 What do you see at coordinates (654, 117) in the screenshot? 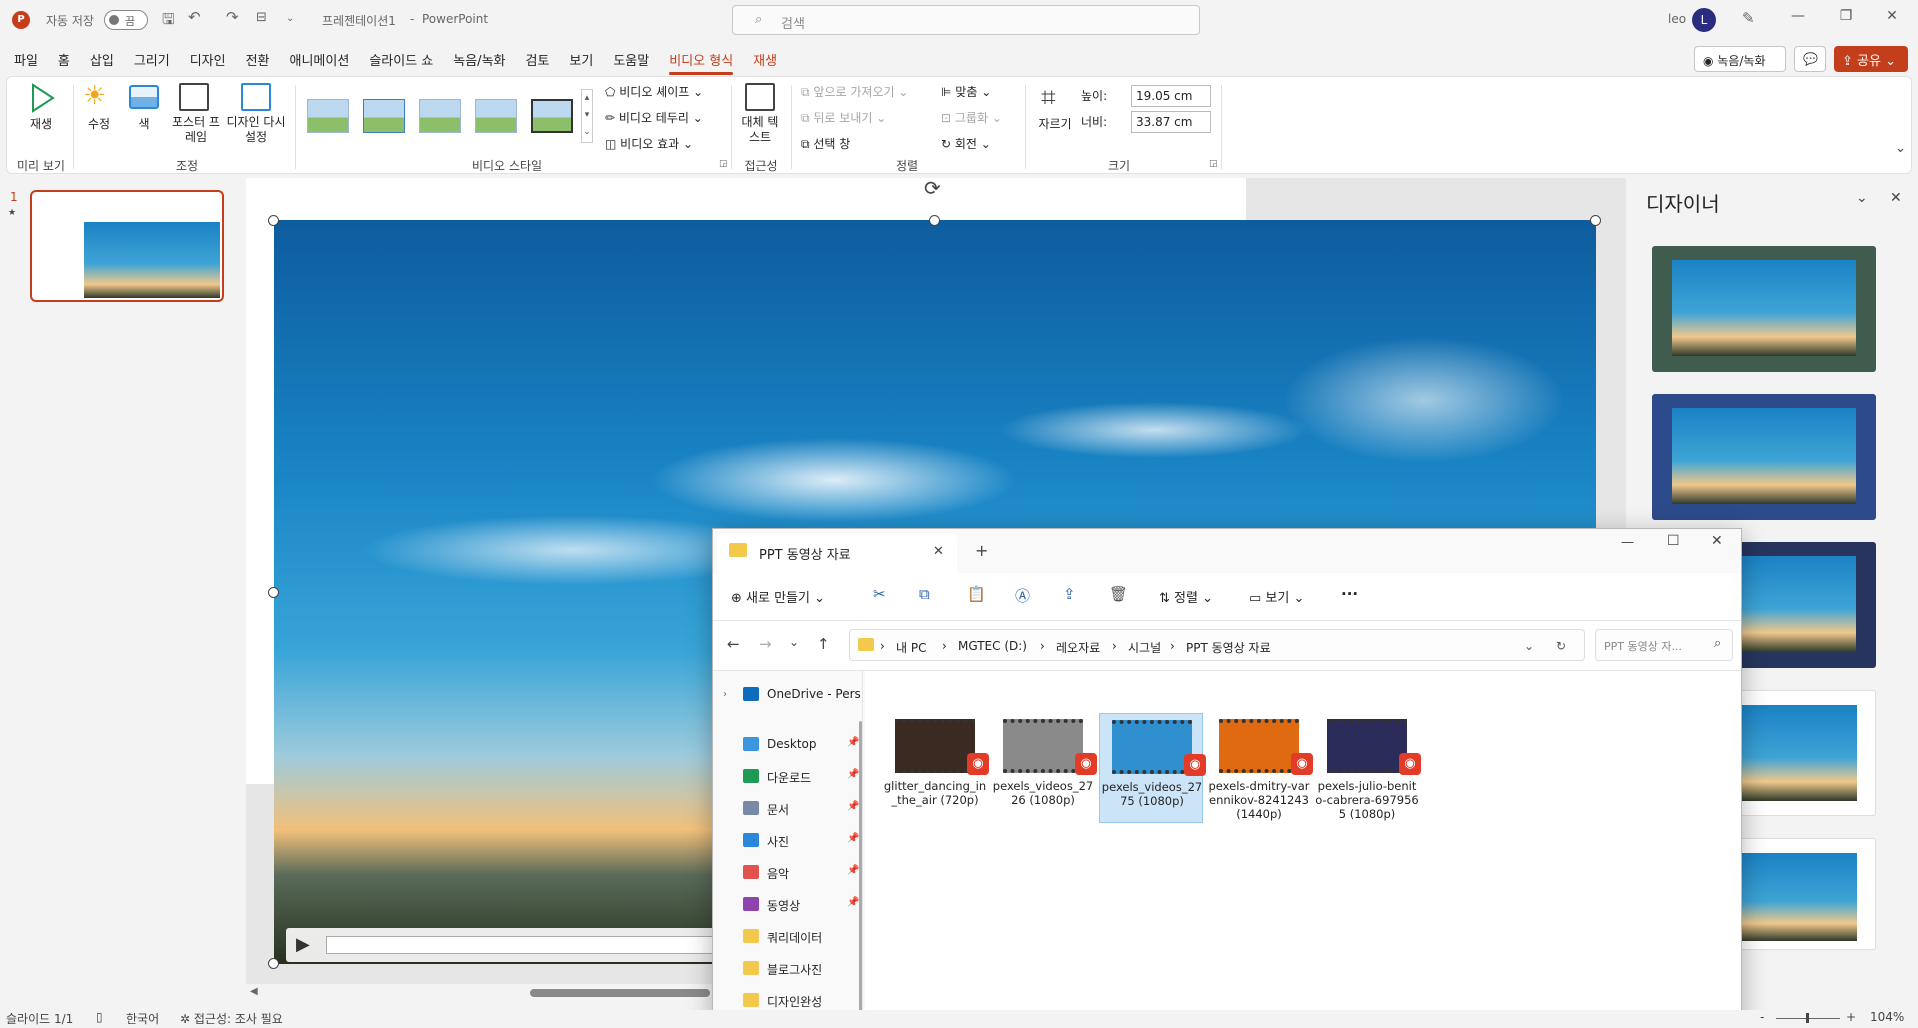
I see `video-border-button: ✏ 비디오 테두리 ⌄` at bounding box center [654, 117].